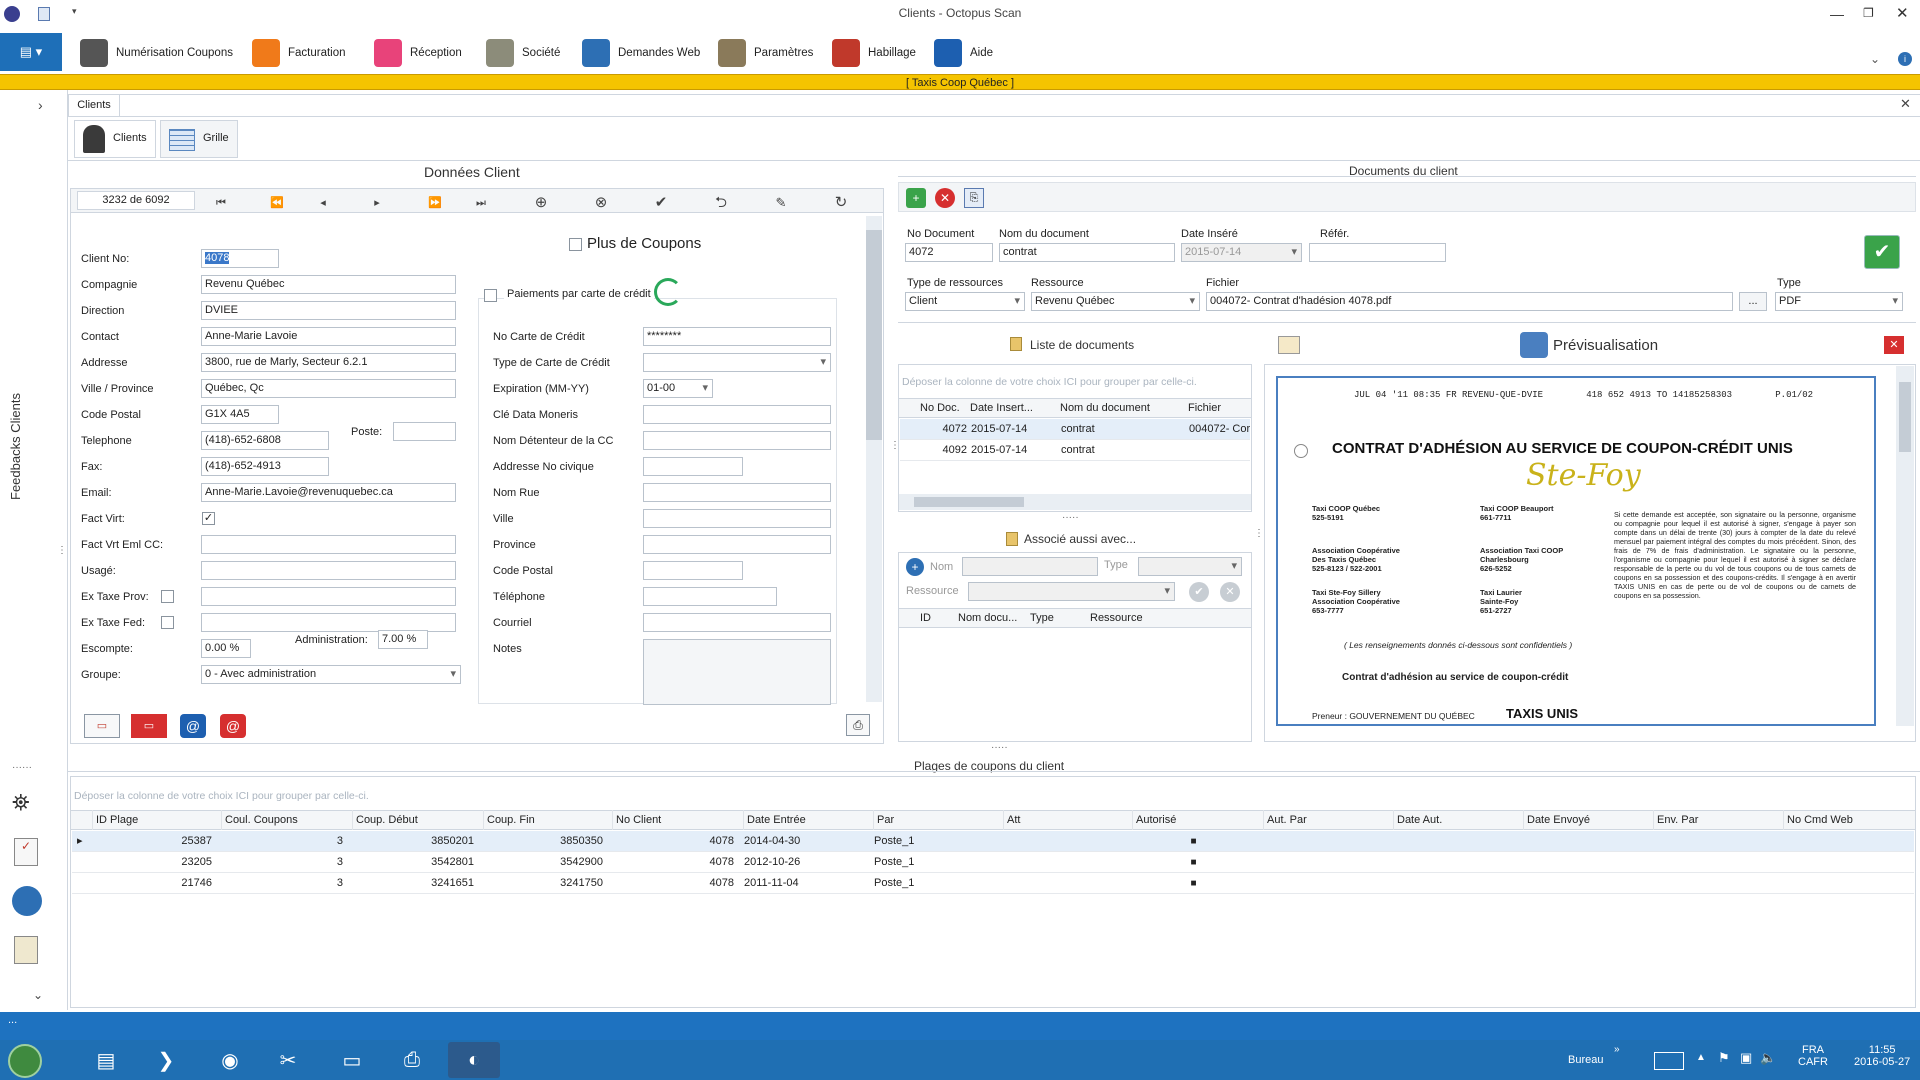 Image resolution: width=1920 pixels, height=1080 pixels. What do you see at coordinates (1875, 59) in the screenshot?
I see `ribbon-collapse-icon: ⌄` at bounding box center [1875, 59].